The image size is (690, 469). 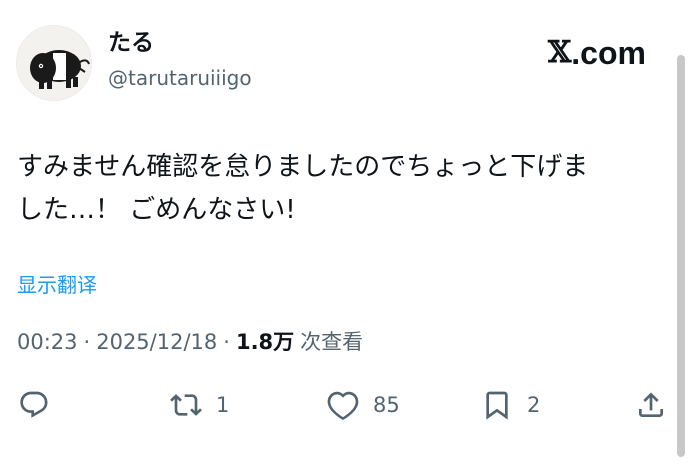 What do you see at coordinates (497, 405) in the screenshot?
I see `bookmark-icon` at bounding box center [497, 405].